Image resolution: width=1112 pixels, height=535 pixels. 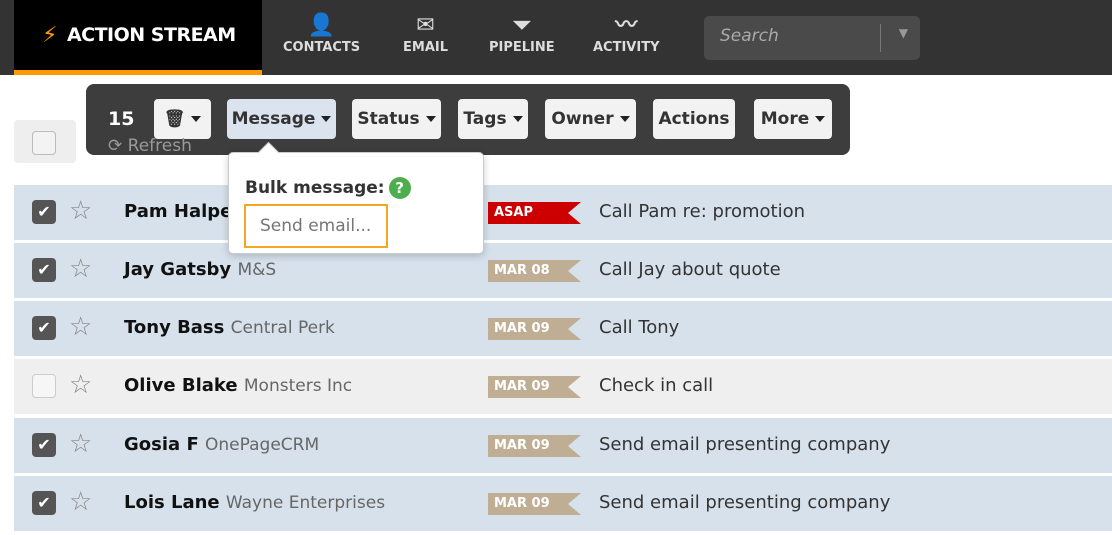 What do you see at coordinates (903, 33) in the screenshot?
I see `search-dropdown-icon: ▼` at bounding box center [903, 33].